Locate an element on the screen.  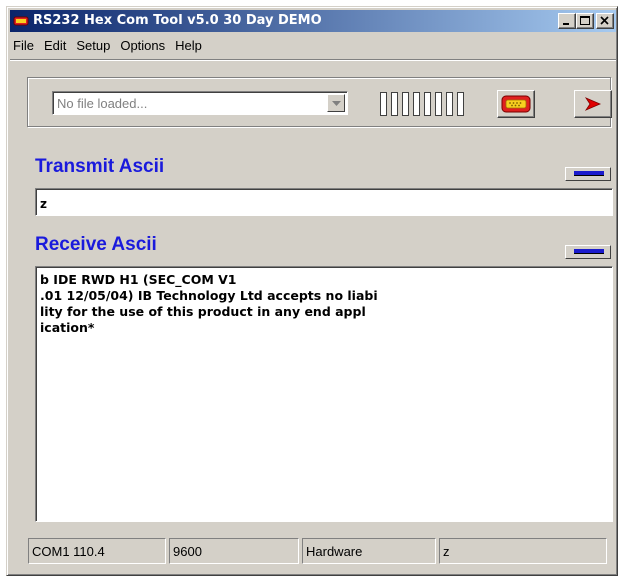
file-combo-dropdown-button is located at coordinates (336, 103).